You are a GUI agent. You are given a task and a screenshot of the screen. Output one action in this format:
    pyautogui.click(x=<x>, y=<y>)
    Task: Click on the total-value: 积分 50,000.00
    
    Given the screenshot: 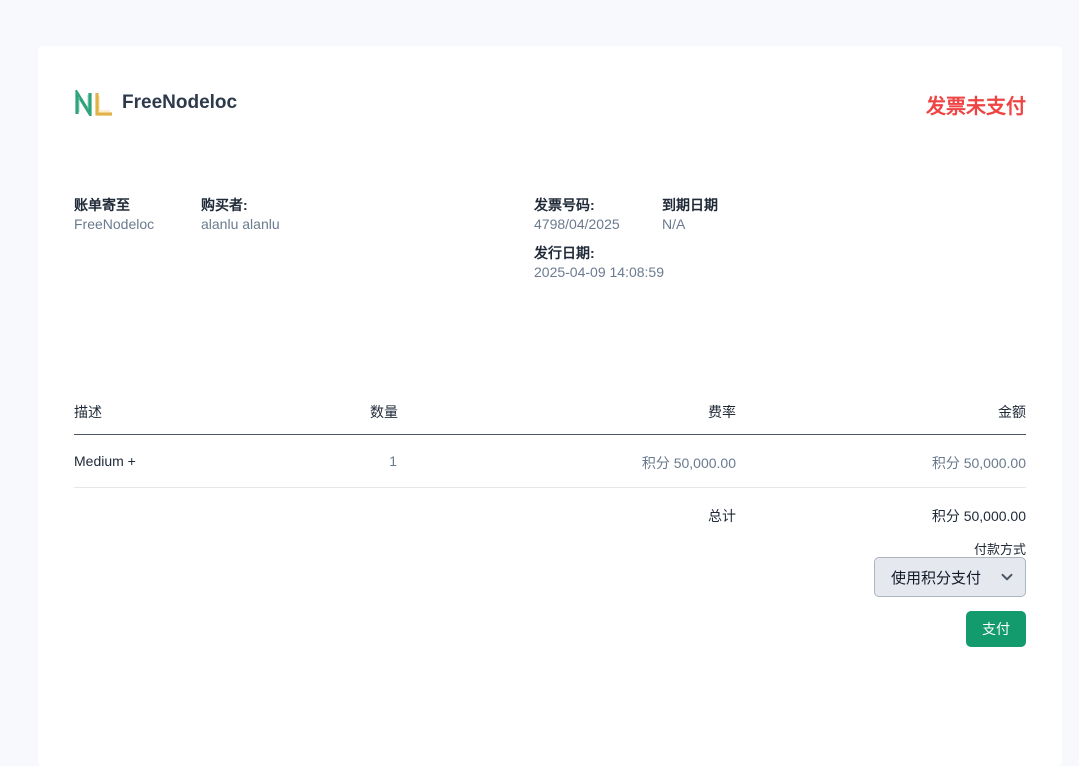 What is the action you would take?
    pyautogui.click(x=978, y=516)
    